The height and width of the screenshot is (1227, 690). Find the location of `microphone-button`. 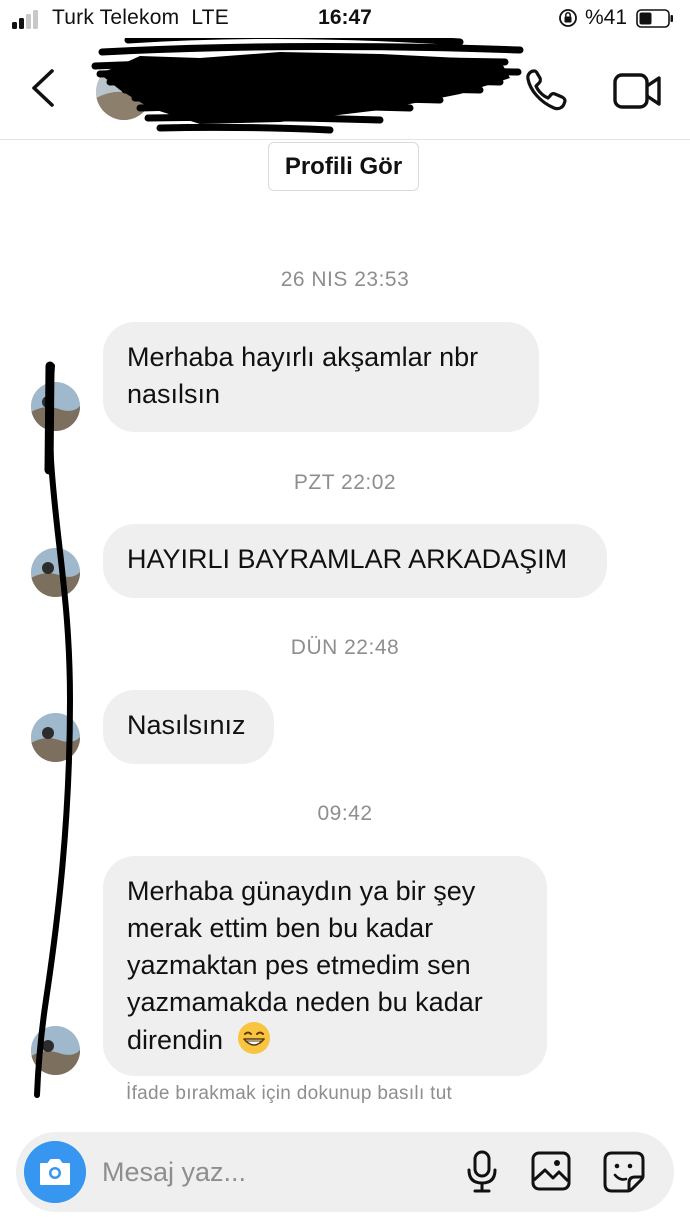

microphone-button is located at coordinates (482, 1172).